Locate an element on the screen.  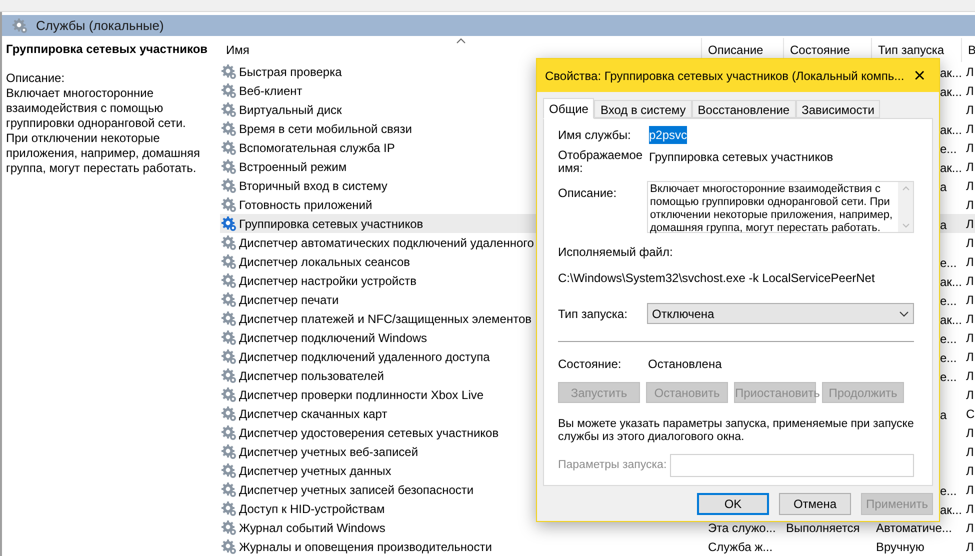
scroll-down-icon is located at coordinates (906, 225).